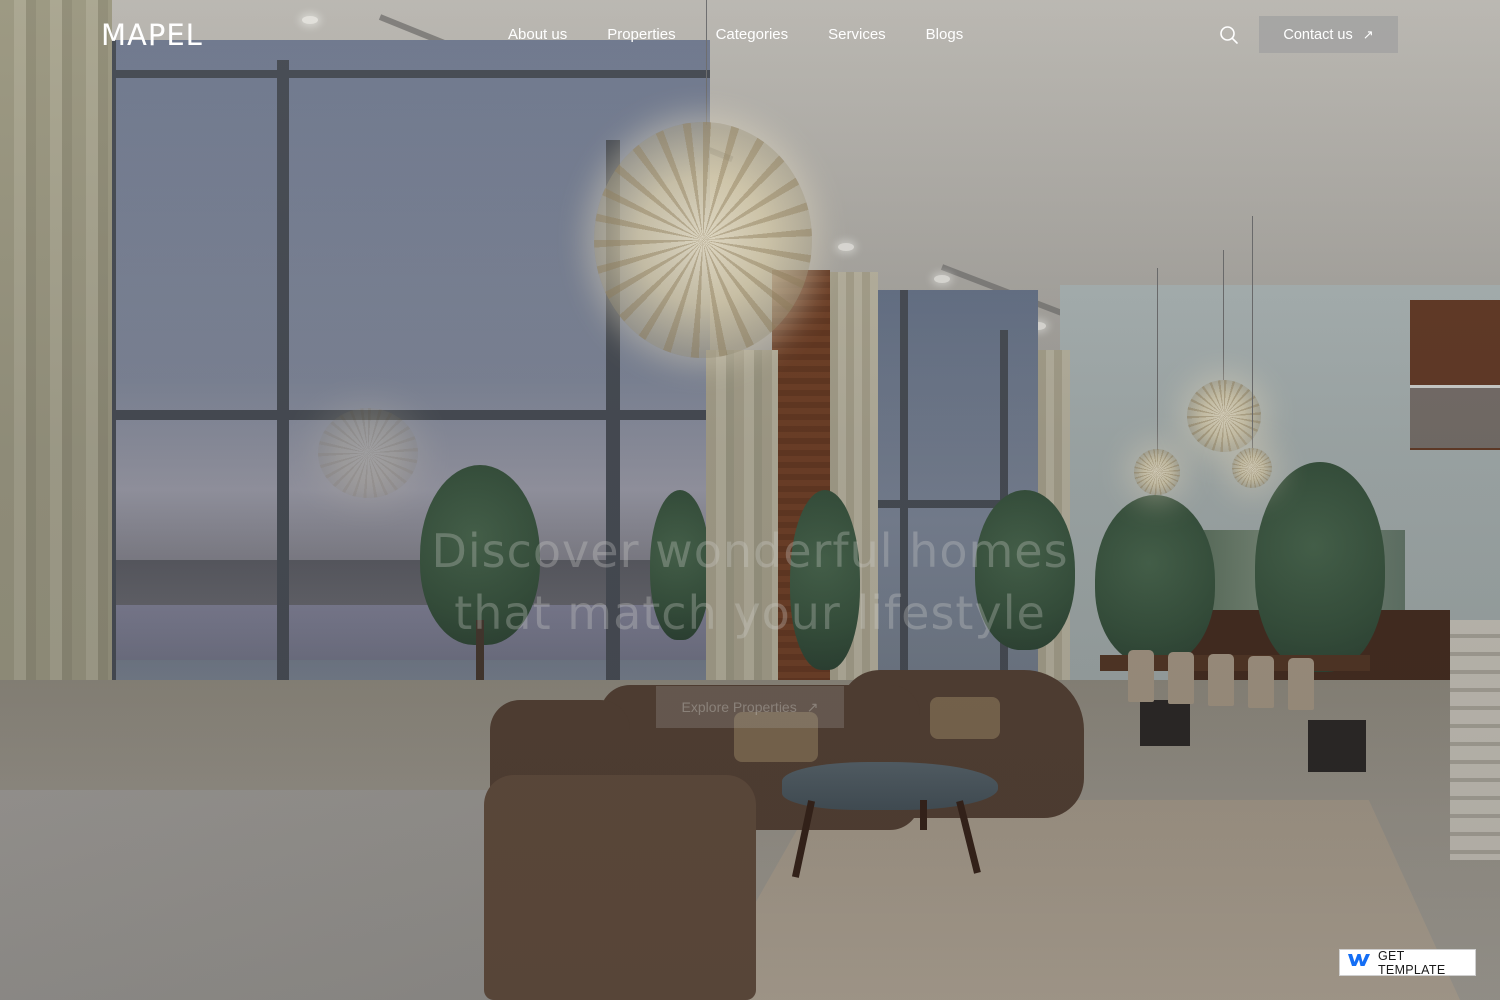  Describe the element at coordinates (857, 35) in the screenshot. I see `nav-item-services: Services` at that location.